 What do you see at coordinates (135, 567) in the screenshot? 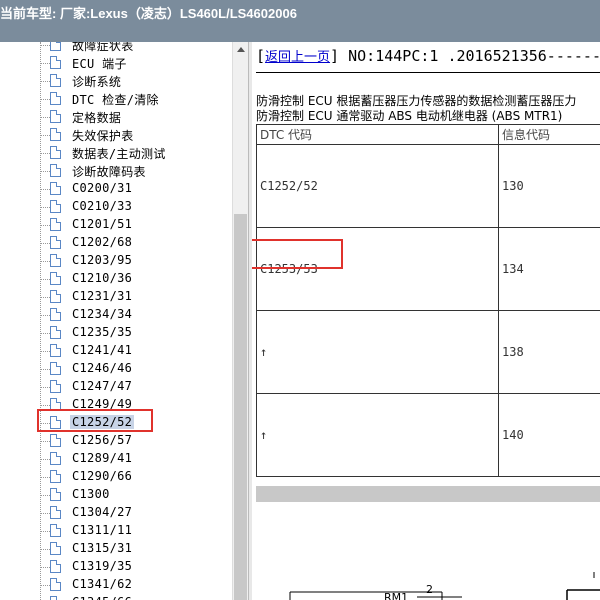
I see `tree-item: C1319/35` at bounding box center [135, 567].